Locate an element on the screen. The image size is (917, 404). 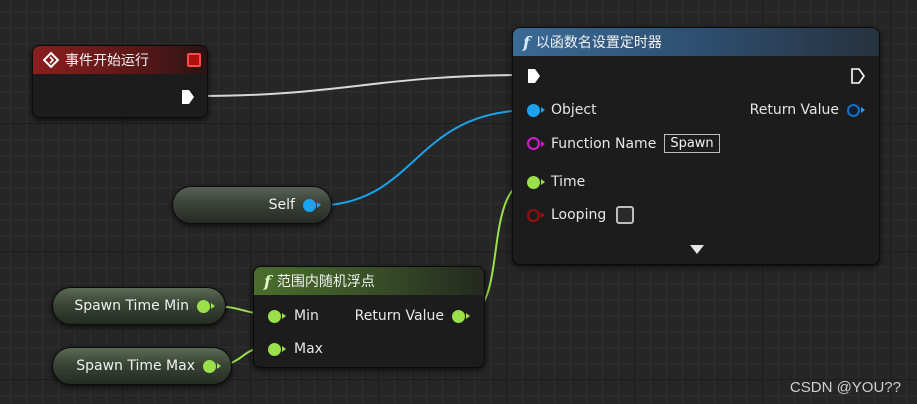
event-begin-play-node: 事件开始运行 is located at coordinates (120, 81).